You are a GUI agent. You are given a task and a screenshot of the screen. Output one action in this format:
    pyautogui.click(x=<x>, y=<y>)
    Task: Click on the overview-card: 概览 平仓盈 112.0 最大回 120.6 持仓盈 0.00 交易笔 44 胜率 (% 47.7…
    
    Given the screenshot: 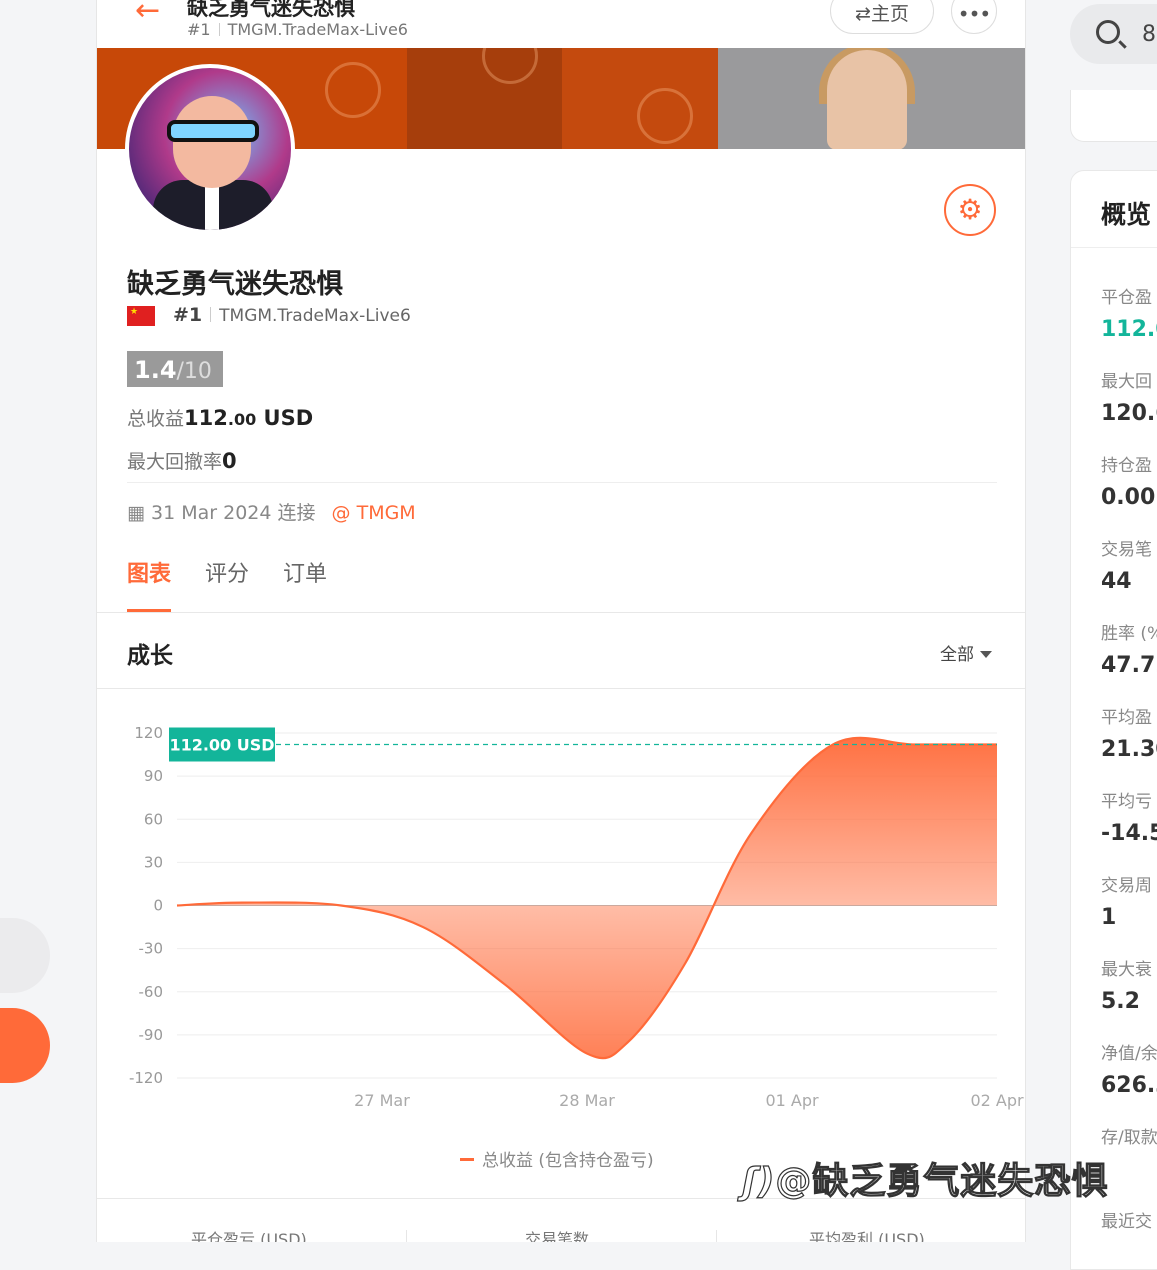 What is the action you would take?
    pyautogui.click(x=1113, y=720)
    